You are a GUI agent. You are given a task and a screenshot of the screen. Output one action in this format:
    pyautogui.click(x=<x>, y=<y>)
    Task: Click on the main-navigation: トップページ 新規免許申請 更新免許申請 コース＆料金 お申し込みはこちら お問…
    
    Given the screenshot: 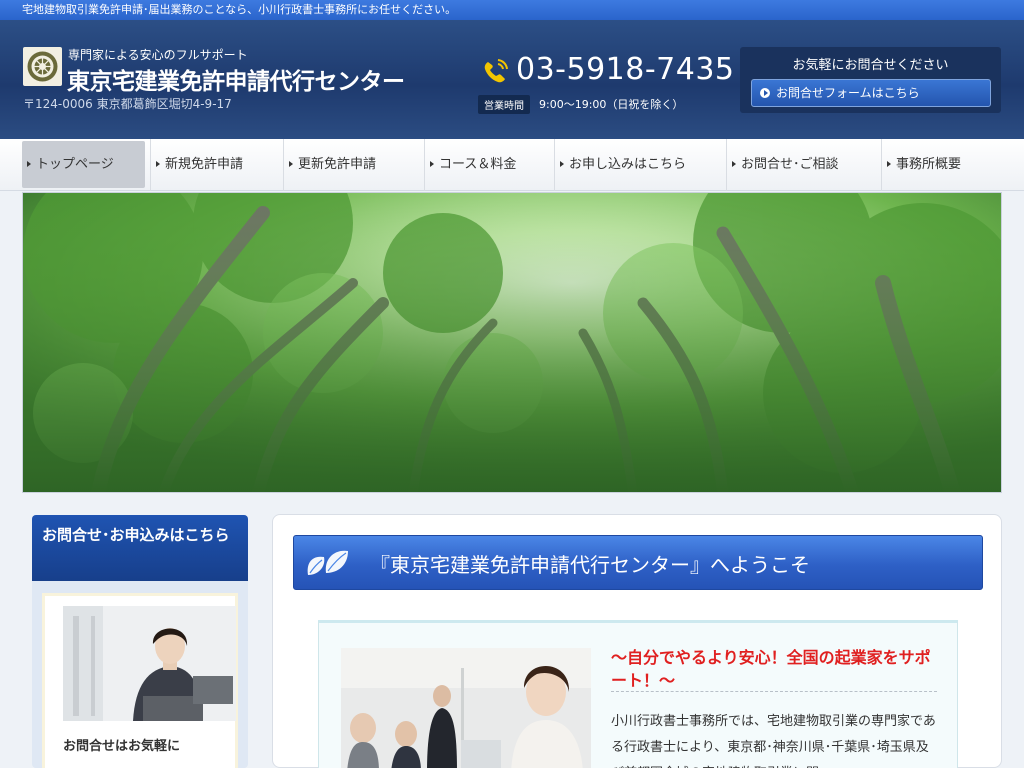 What is the action you would take?
    pyautogui.click(x=512, y=165)
    